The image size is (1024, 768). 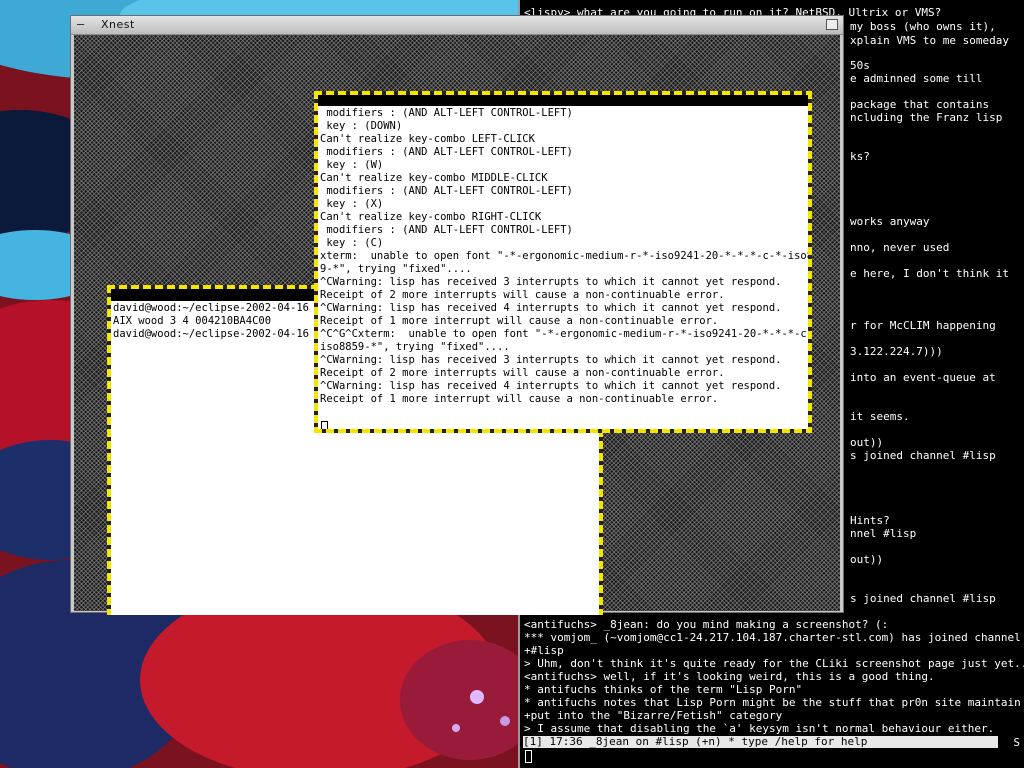 I want to click on message-line: Can't realize key-combo RIGHT-CLICK, so click(x=431, y=217).